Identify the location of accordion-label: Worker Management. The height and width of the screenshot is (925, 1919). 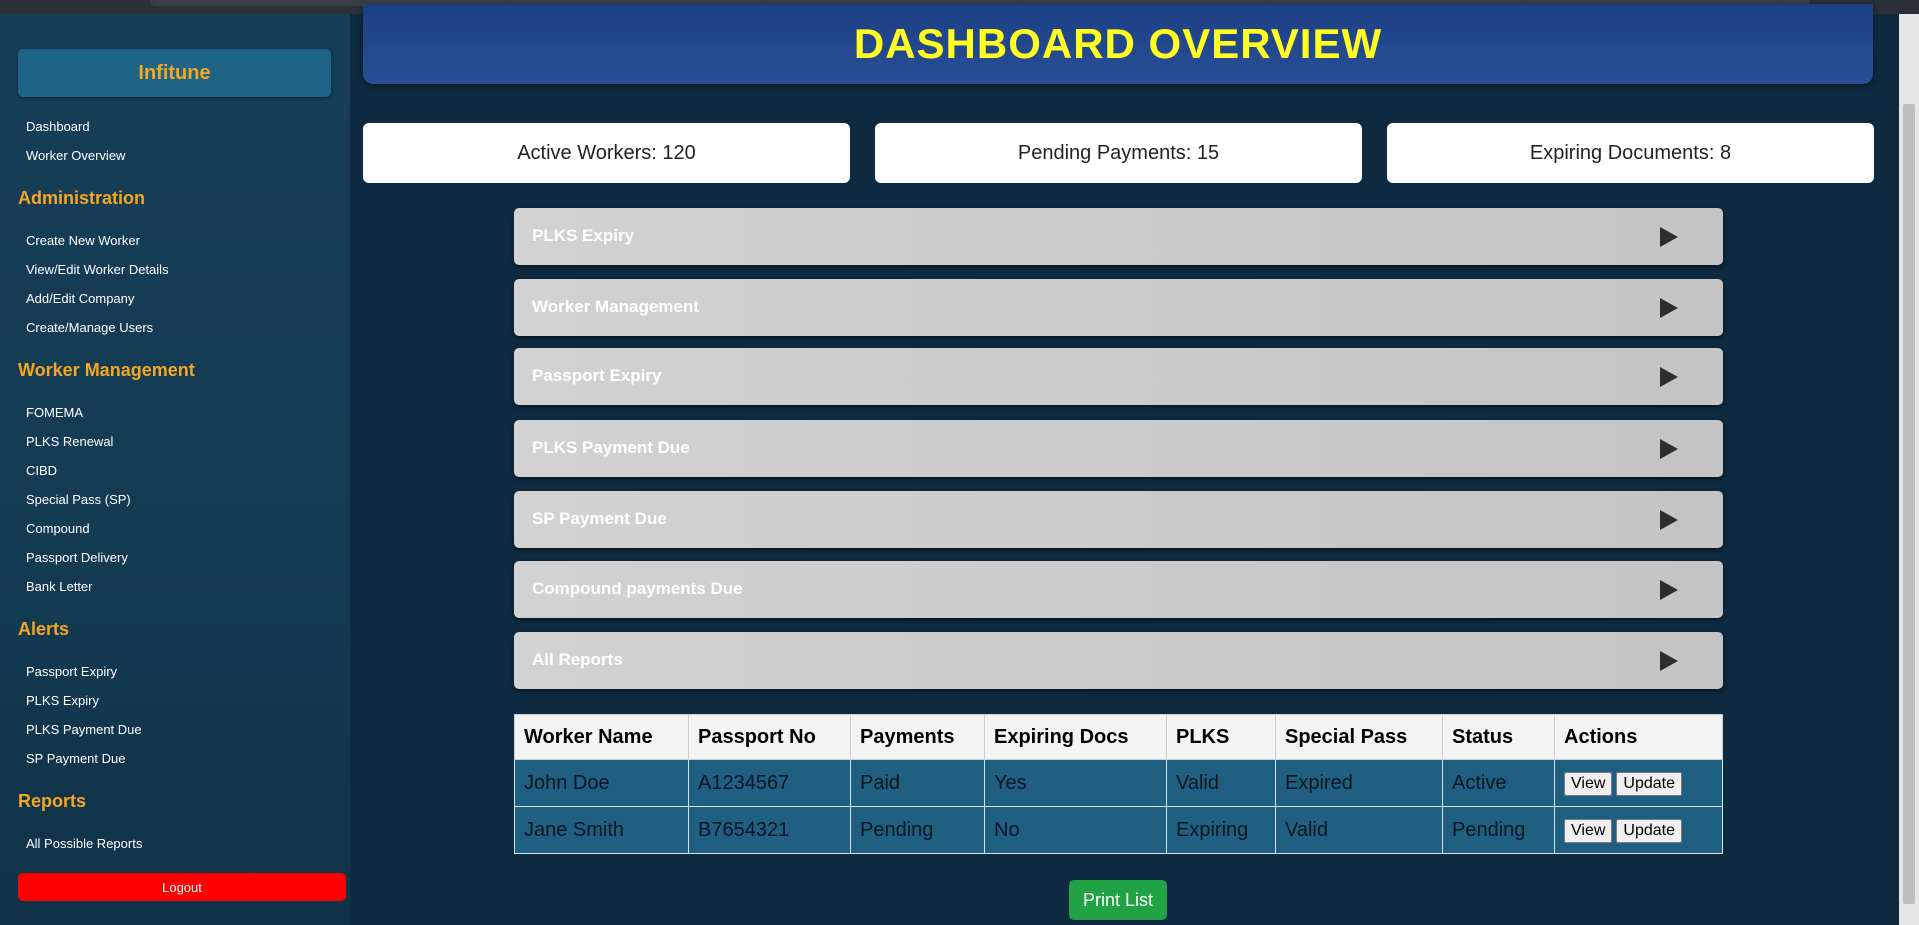
(615, 306).